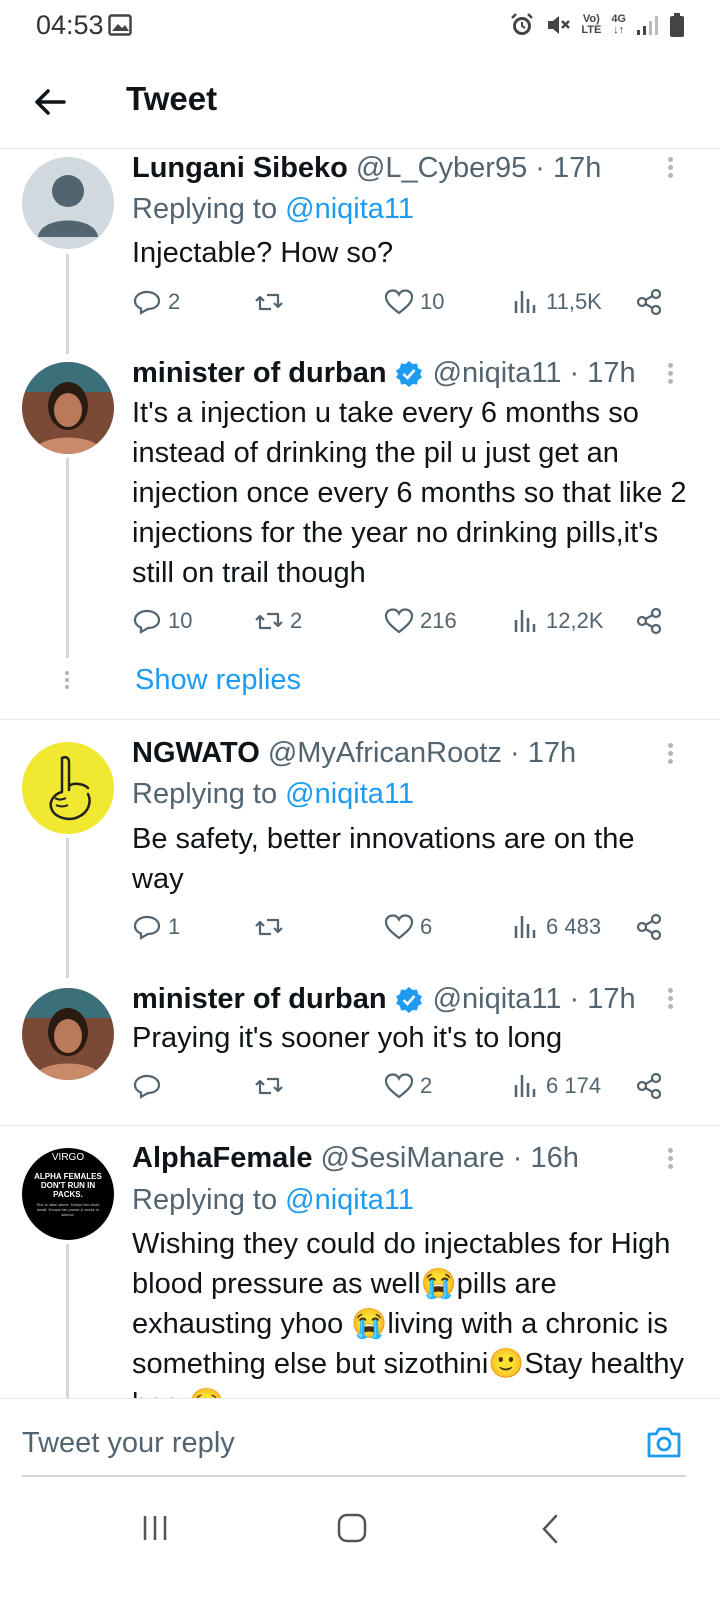 Image resolution: width=720 pixels, height=1600 pixels. I want to click on back-arrow-icon, so click(50, 102).